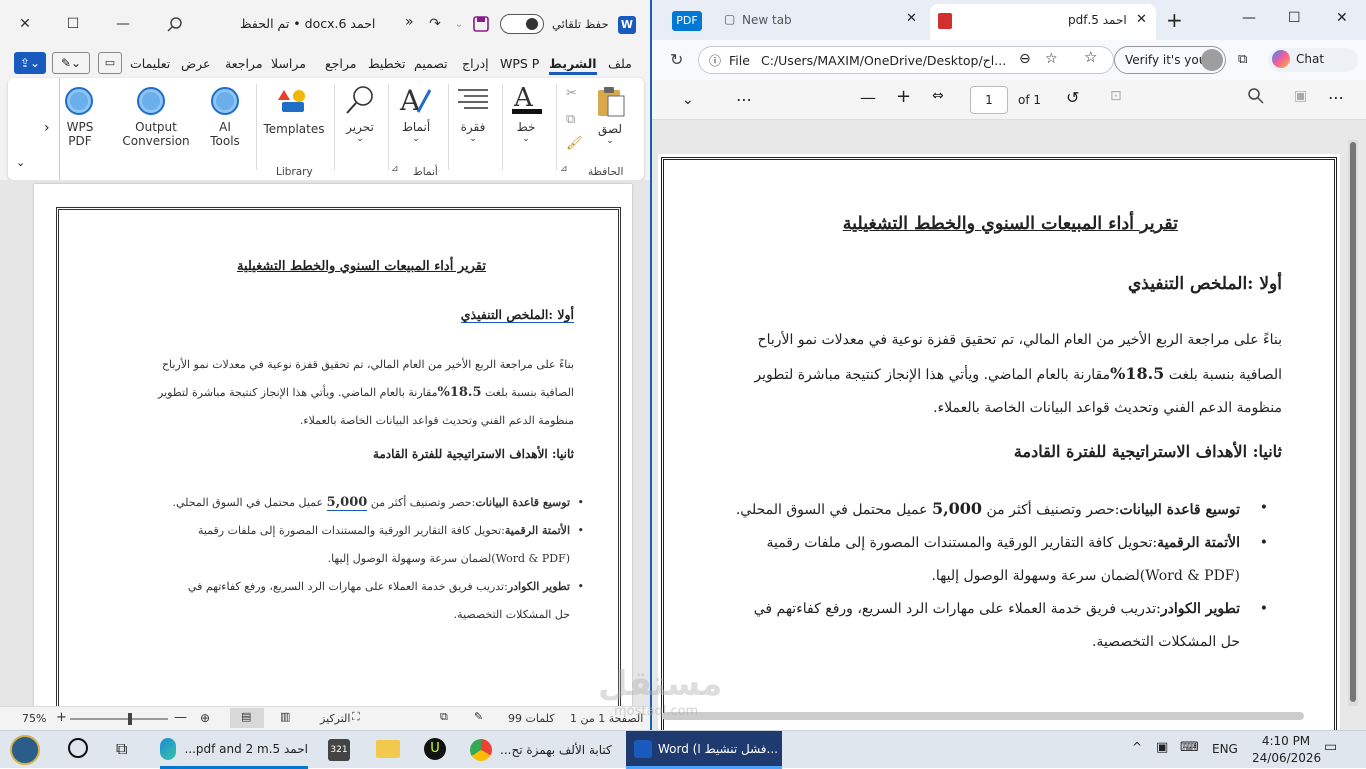 This screenshot has height=769, width=1366. Describe the element at coordinates (611, 102) in the screenshot. I see `paste-icon` at that location.